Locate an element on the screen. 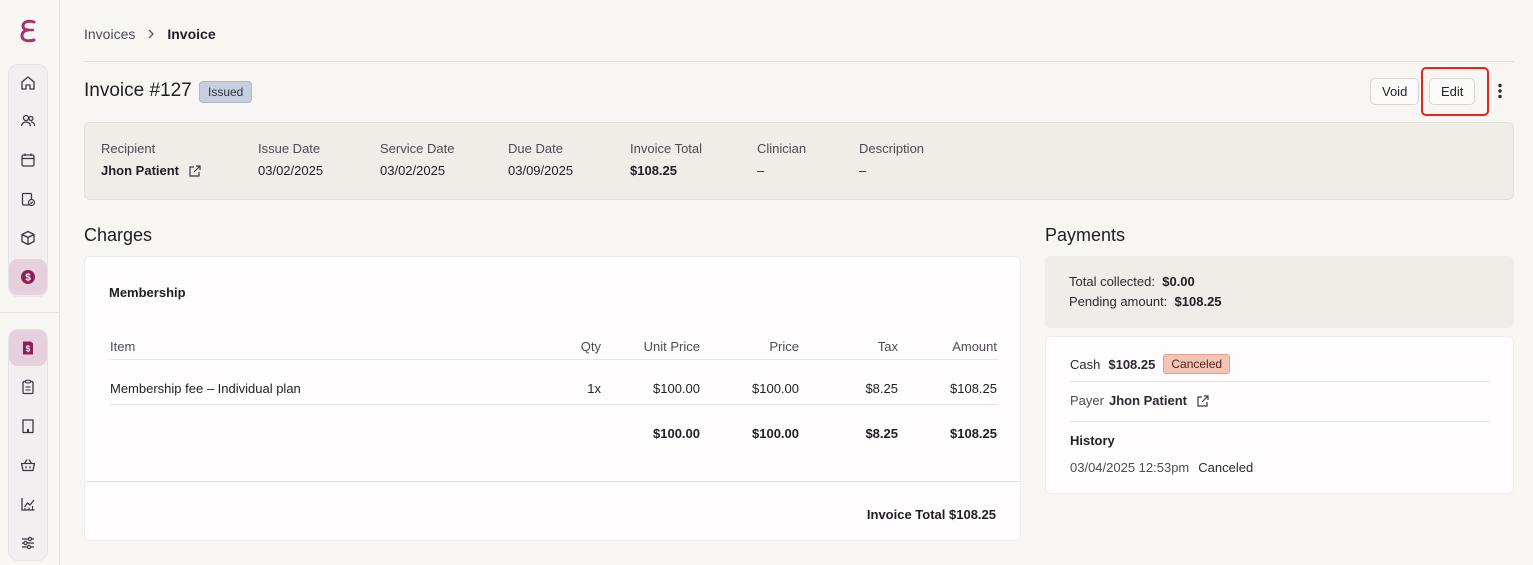 This screenshot has height=565, width=1533. breadcrumb-current: Invoice is located at coordinates (191, 34).